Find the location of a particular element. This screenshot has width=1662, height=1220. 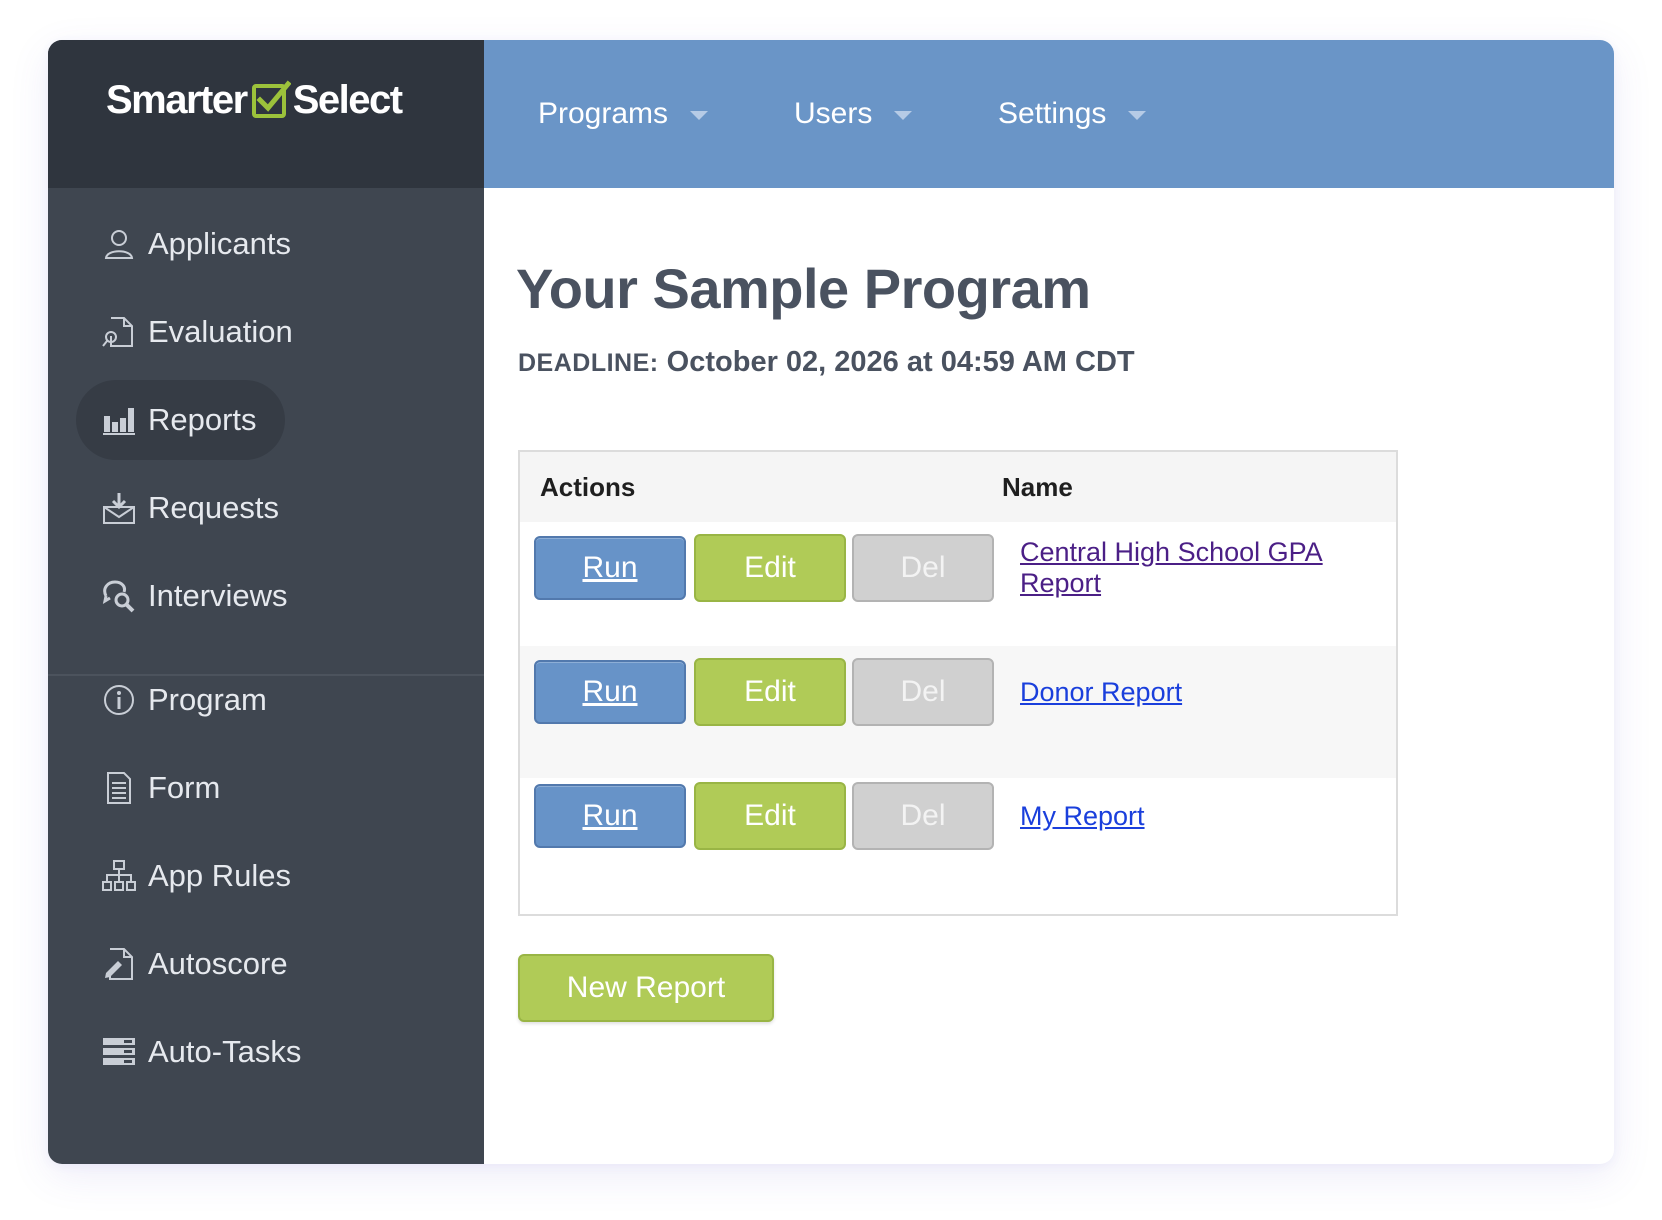

info-icon is located at coordinates (119, 700).